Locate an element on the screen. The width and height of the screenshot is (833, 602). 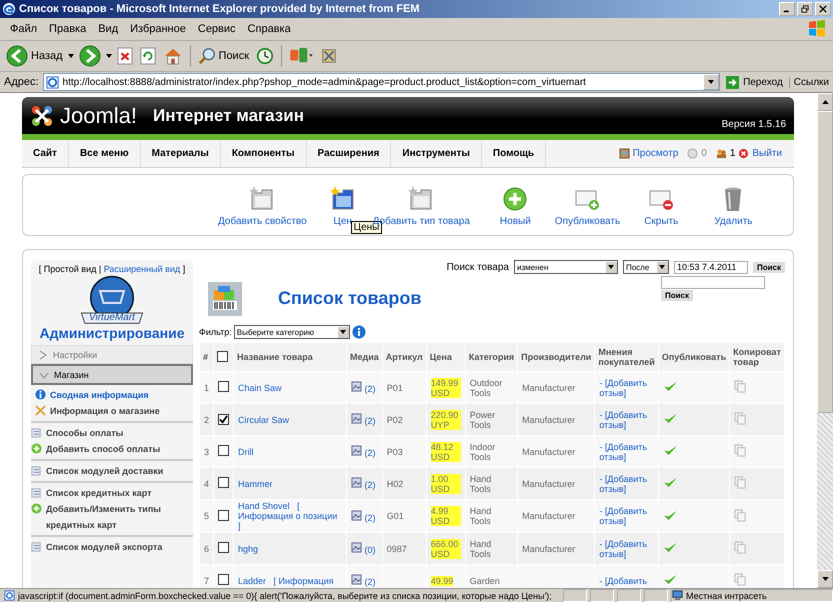
house-icon is located at coordinates (172, 56).